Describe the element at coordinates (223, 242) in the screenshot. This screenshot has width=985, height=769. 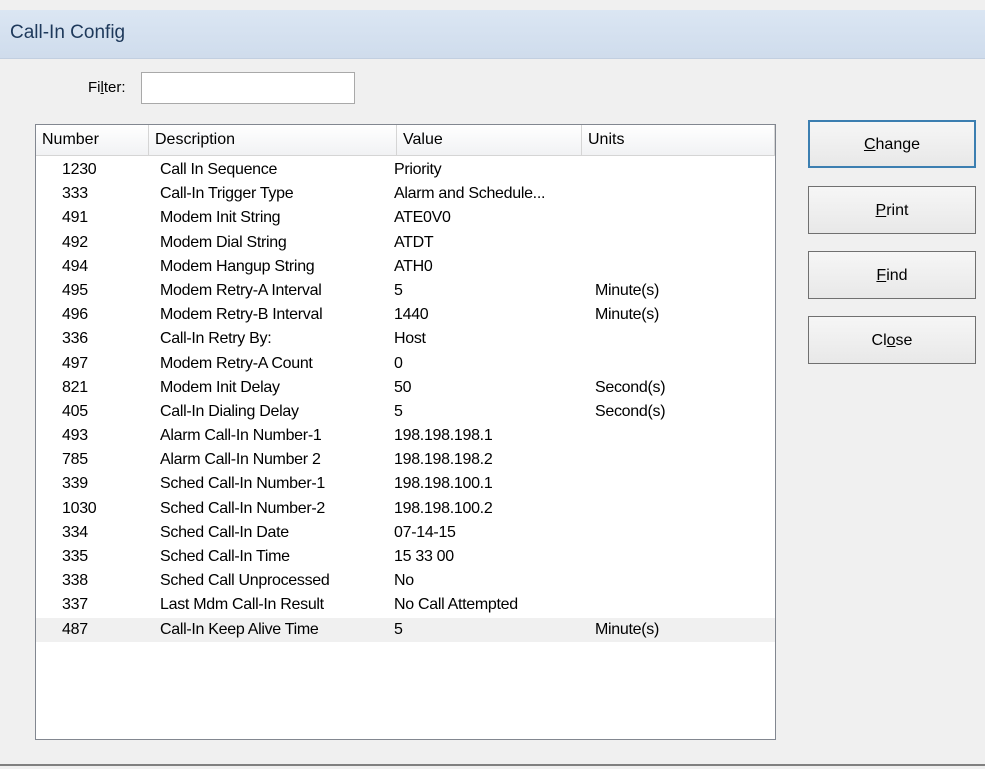
I see `row-description: Modem Dial String` at that location.